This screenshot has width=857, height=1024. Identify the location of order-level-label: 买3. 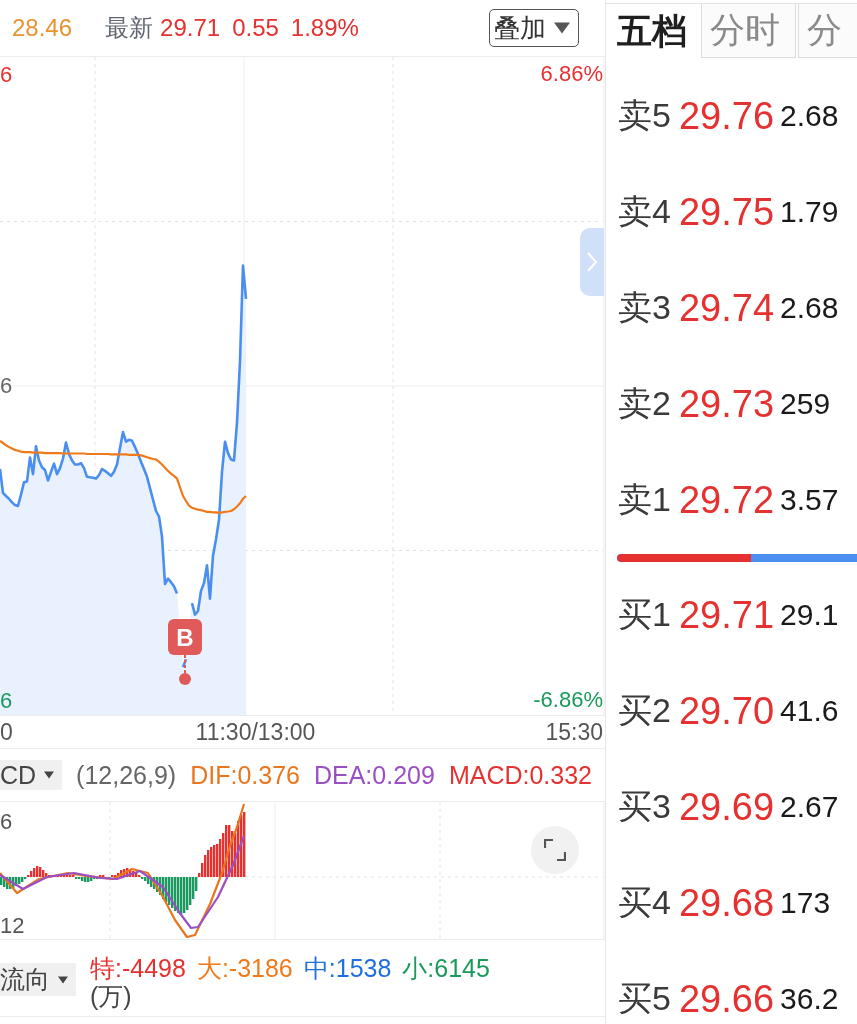
(644, 806).